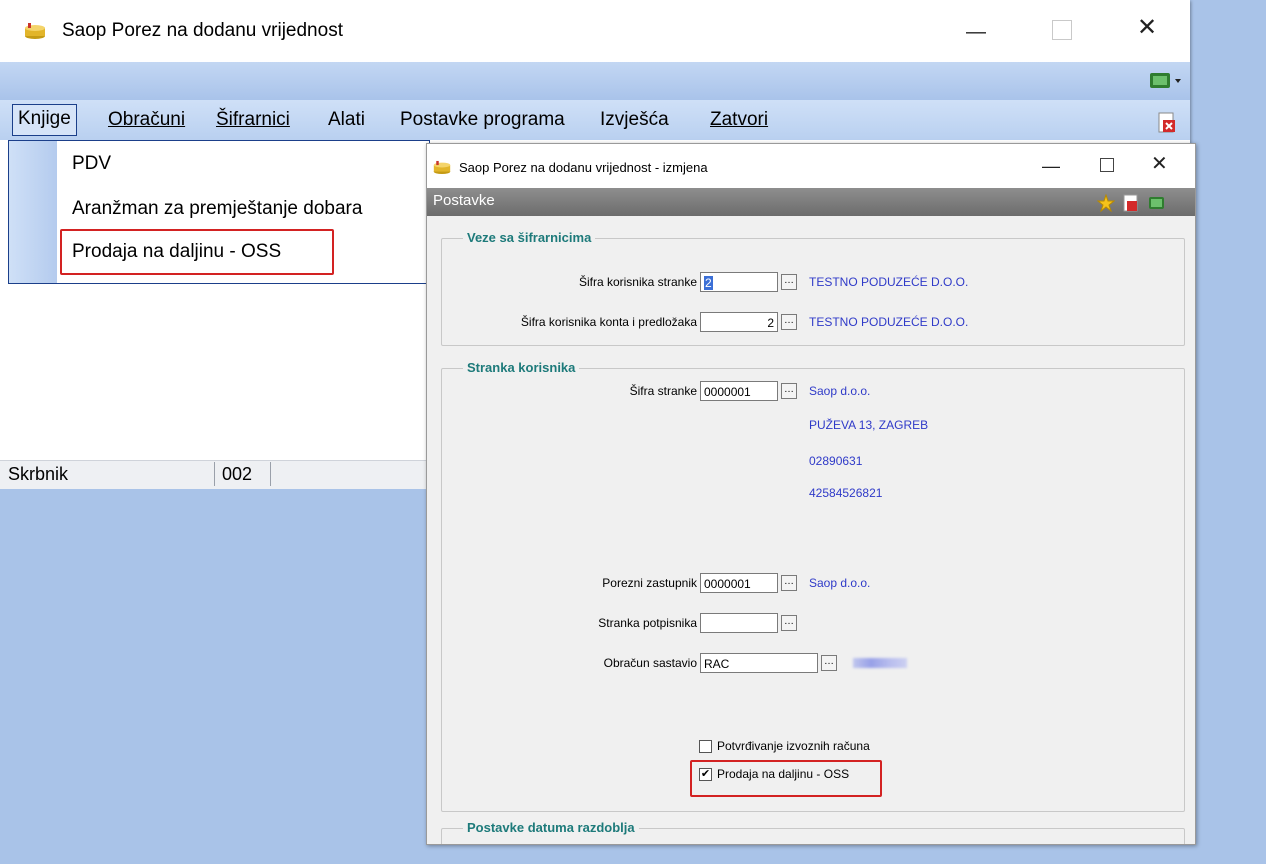 The height and width of the screenshot is (864, 1266). What do you see at coordinates (242, 474) in the screenshot?
I see `status-code: 002` at bounding box center [242, 474].